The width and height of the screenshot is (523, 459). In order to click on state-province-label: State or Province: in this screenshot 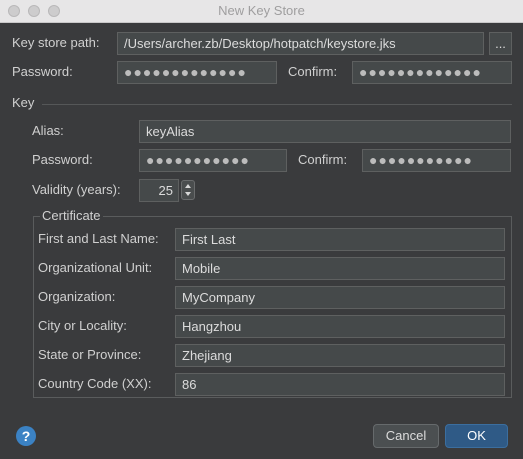, I will do `click(90, 354)`.